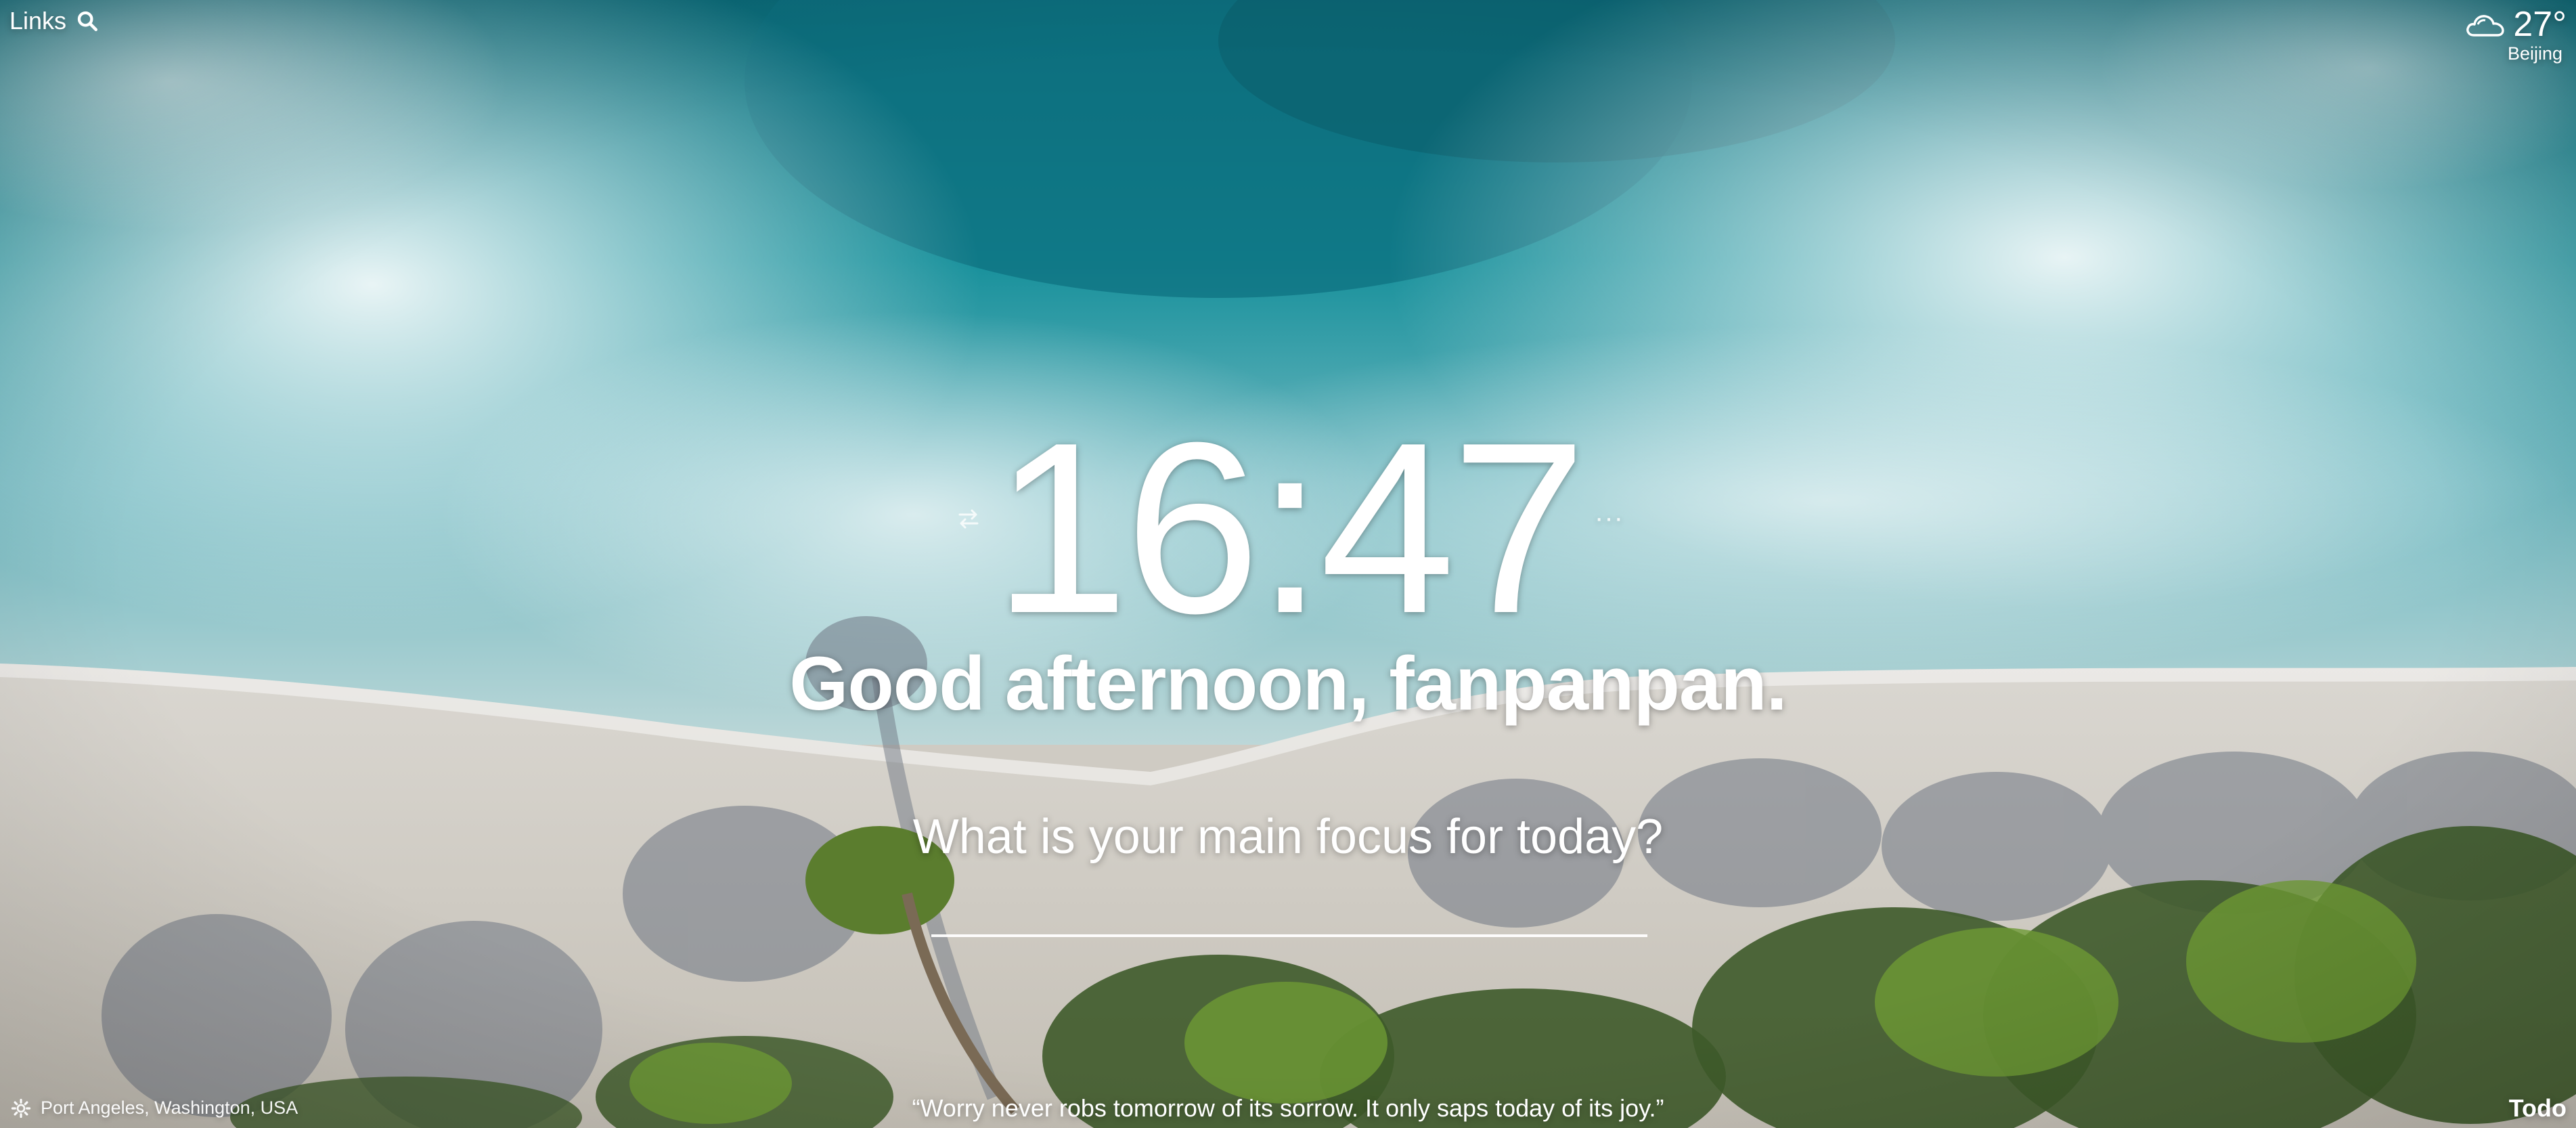 The width and height of the screenshot is (2576, 1128). What do you see at coordinates (2485, 24) in the screenshot?
I see `cloud-icon` at bounding box center [2485, 24].